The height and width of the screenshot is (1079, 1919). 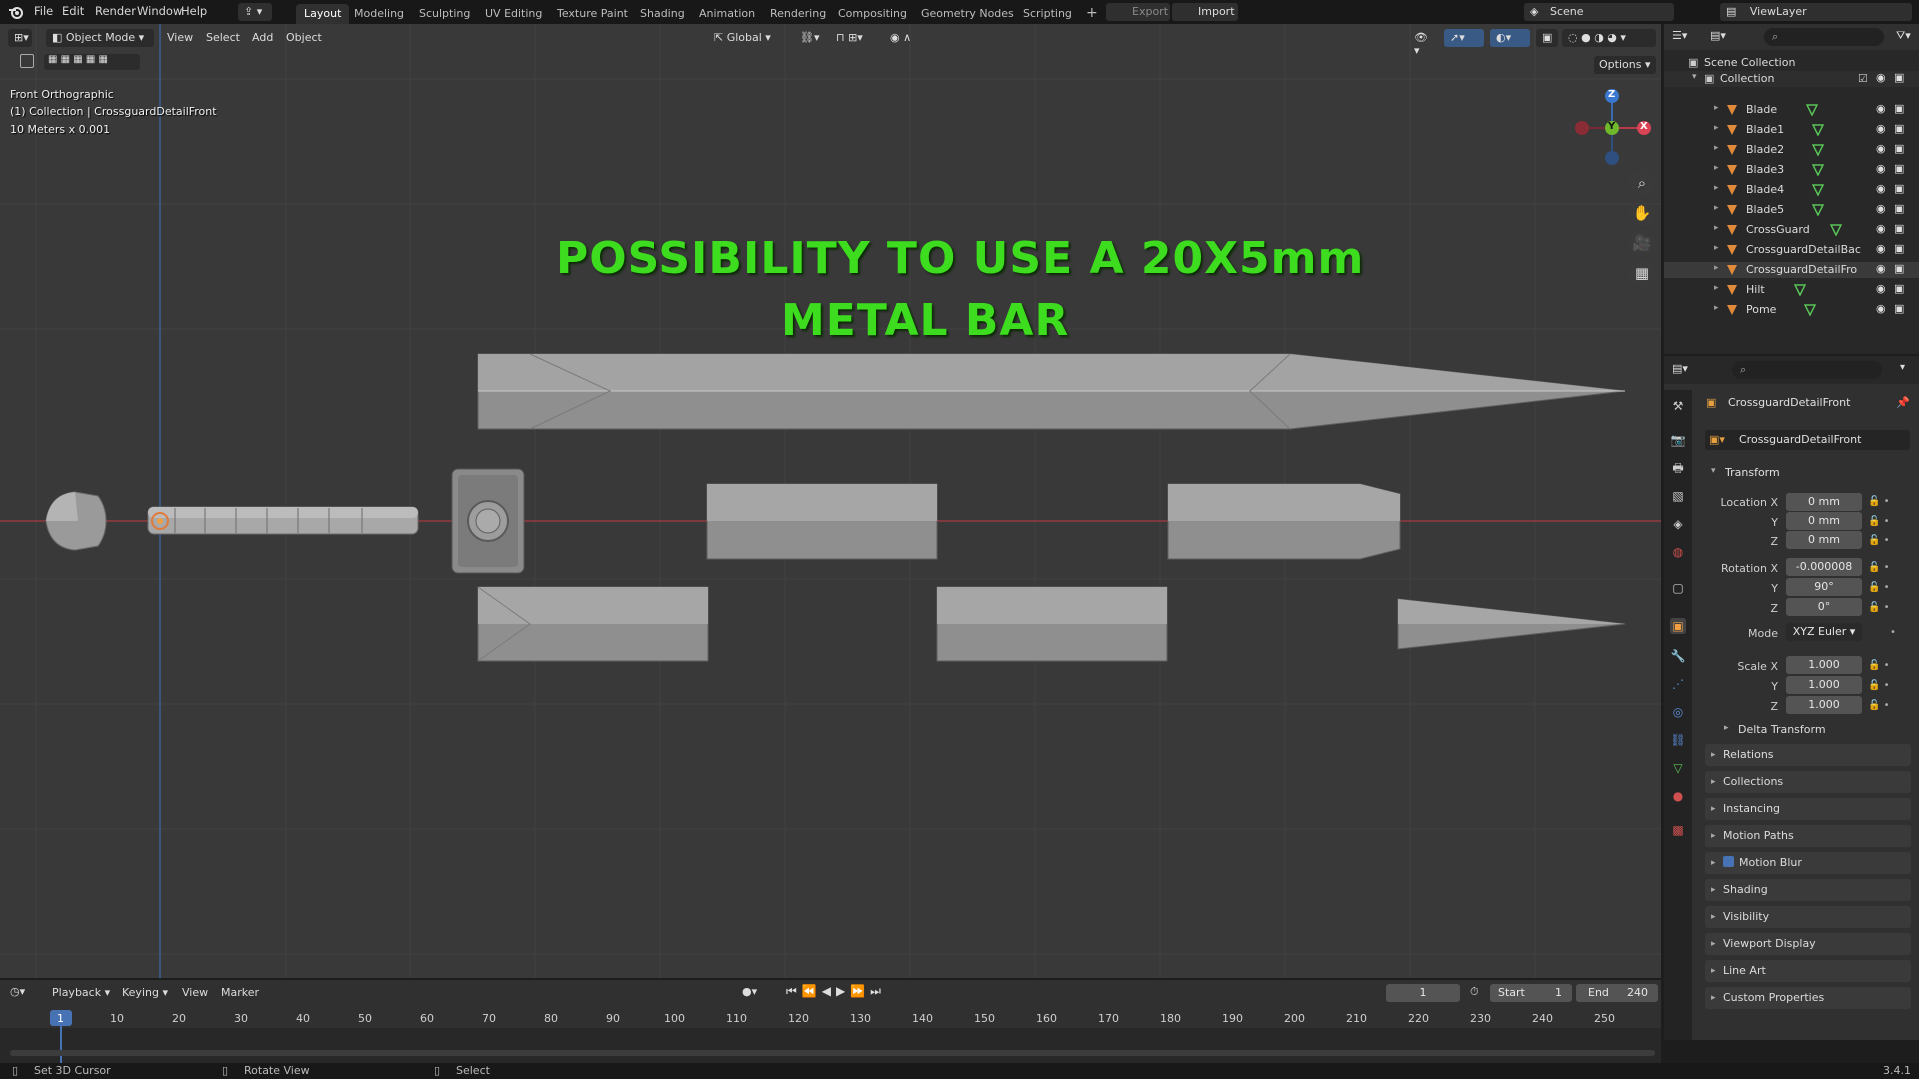 What do you see at coordinates (1642, 273) in the screenshot?
I see `ortho-toggle-icon: ▦` at bounding box center [1642, 273].